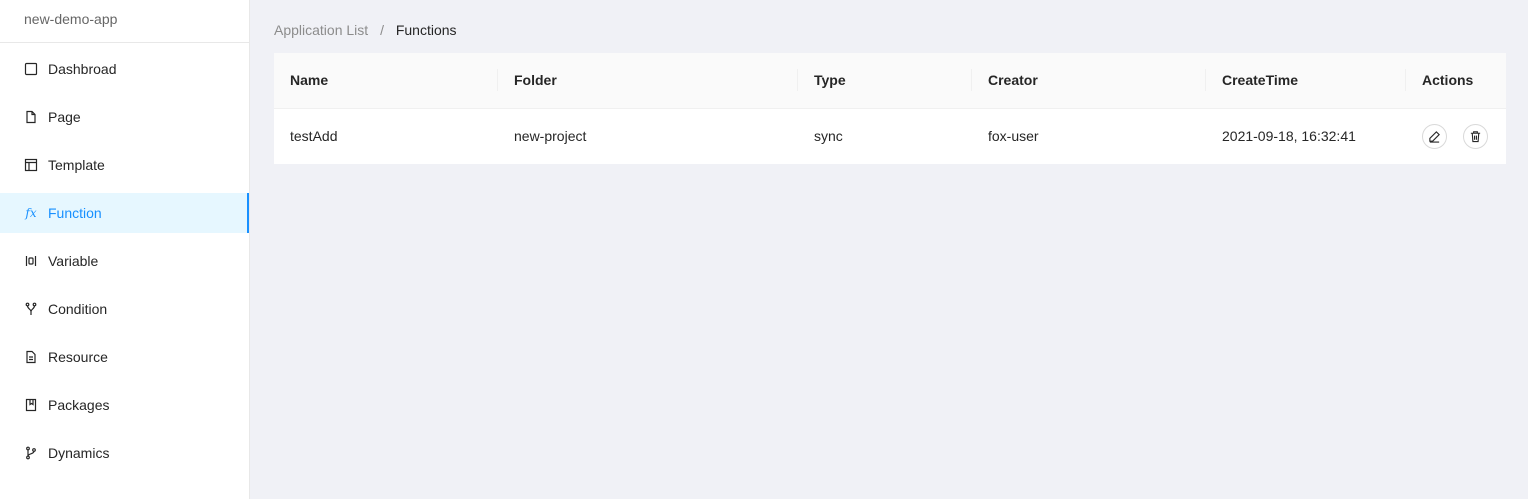  I want to click on sidebar-item-packages: Packages, so click(124, 405).